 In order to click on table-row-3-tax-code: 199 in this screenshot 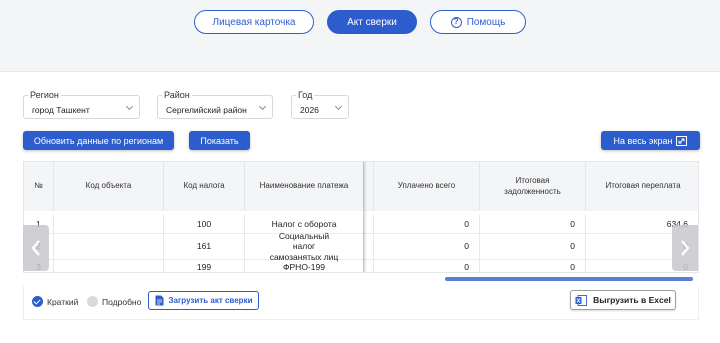, I will do `click(204, 266)`.